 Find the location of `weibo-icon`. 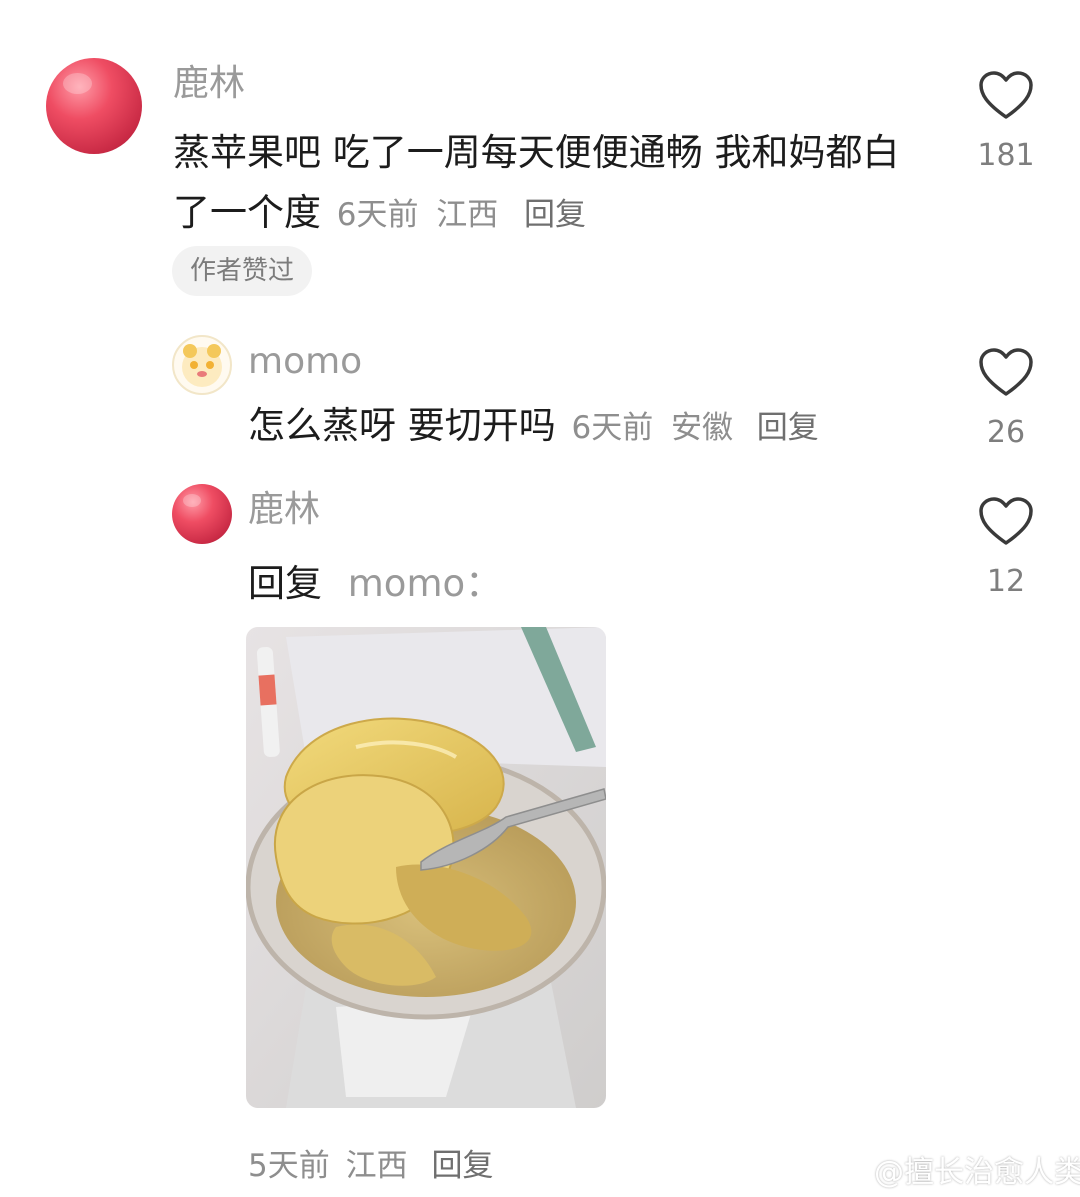

weibo-icon is located at coordinates (849, 1169).